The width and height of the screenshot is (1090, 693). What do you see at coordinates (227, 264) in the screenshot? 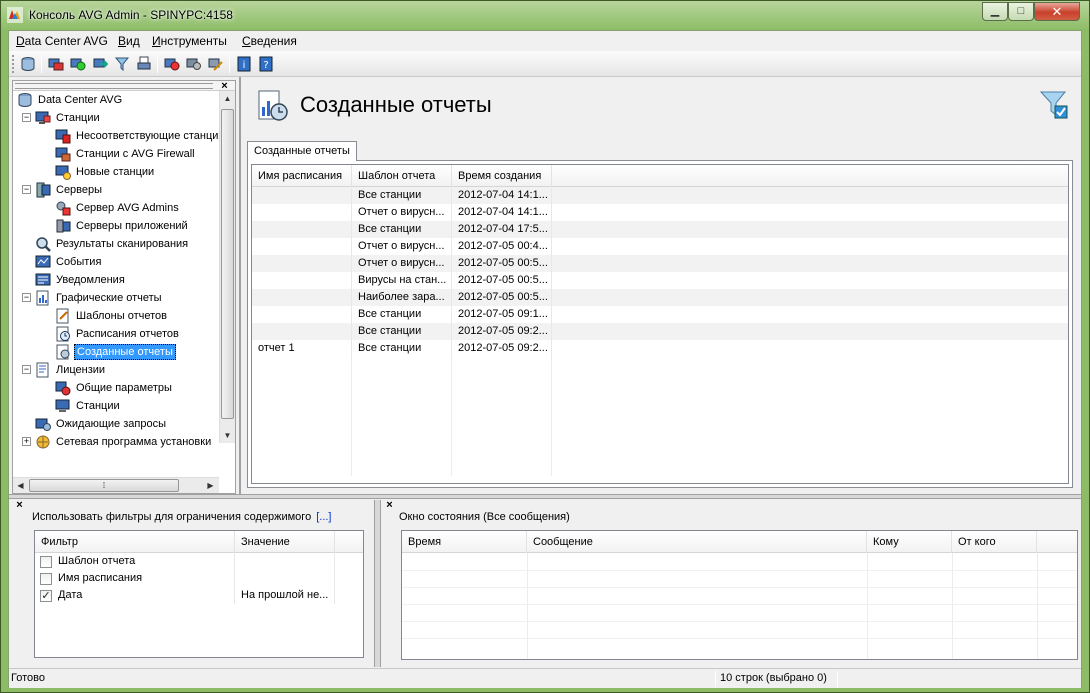
I see `scroll-thumb` at bounding box center [227, 264].